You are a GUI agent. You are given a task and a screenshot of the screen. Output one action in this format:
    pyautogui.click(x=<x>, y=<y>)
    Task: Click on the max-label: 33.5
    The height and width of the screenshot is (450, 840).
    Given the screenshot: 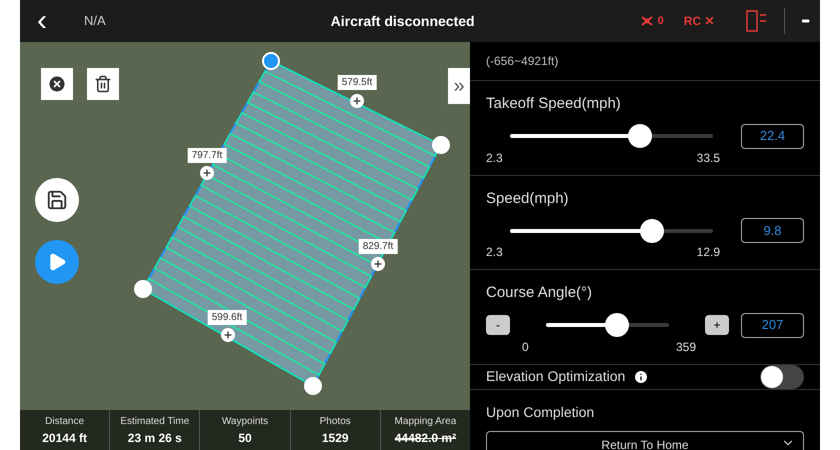 What is the action you would take?
    pyautogui.click(x=708, y=158)
    